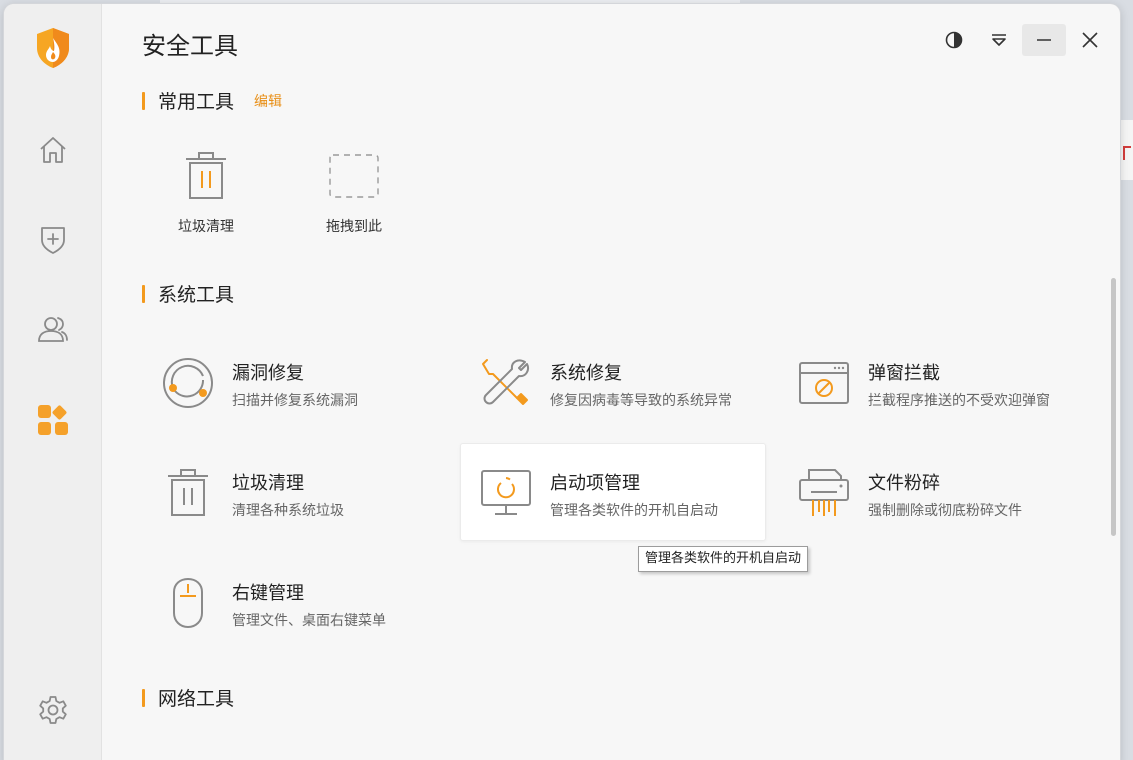  I want to click on minimize-button, so click(1044, 40).